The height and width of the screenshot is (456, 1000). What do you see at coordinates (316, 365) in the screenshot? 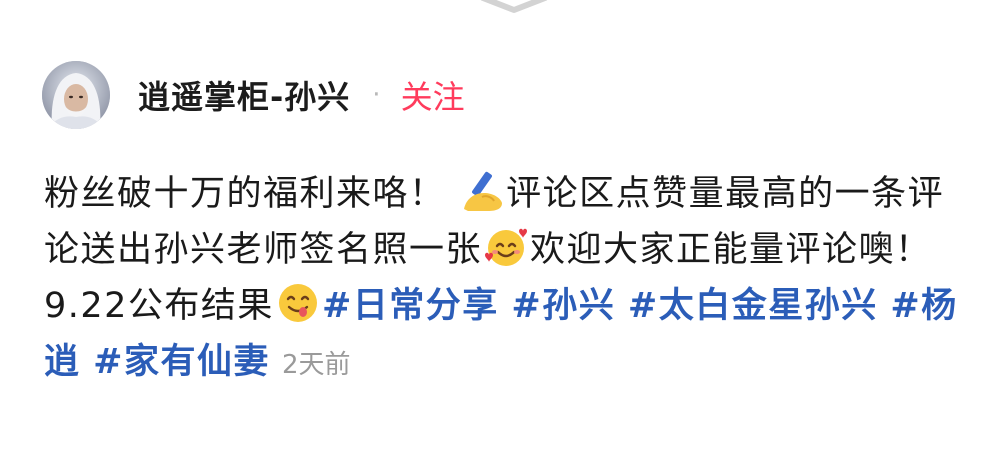
I see `post-timestamp: 2天前` at bounding box center [316, 365].